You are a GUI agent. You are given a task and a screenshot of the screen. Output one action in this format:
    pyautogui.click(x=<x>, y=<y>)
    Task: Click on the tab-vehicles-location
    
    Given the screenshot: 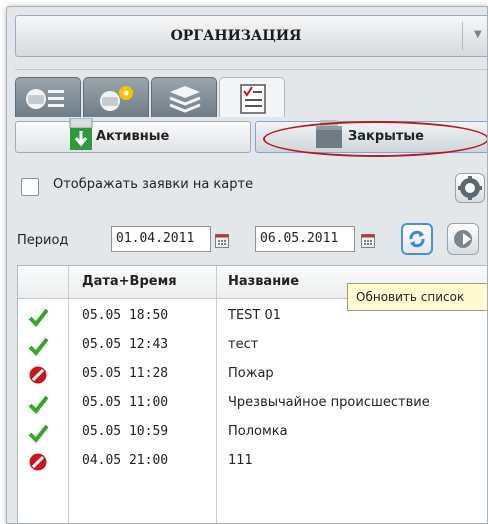 What is the action you would take?
    pyautogui.click(x=116, y=97)
    